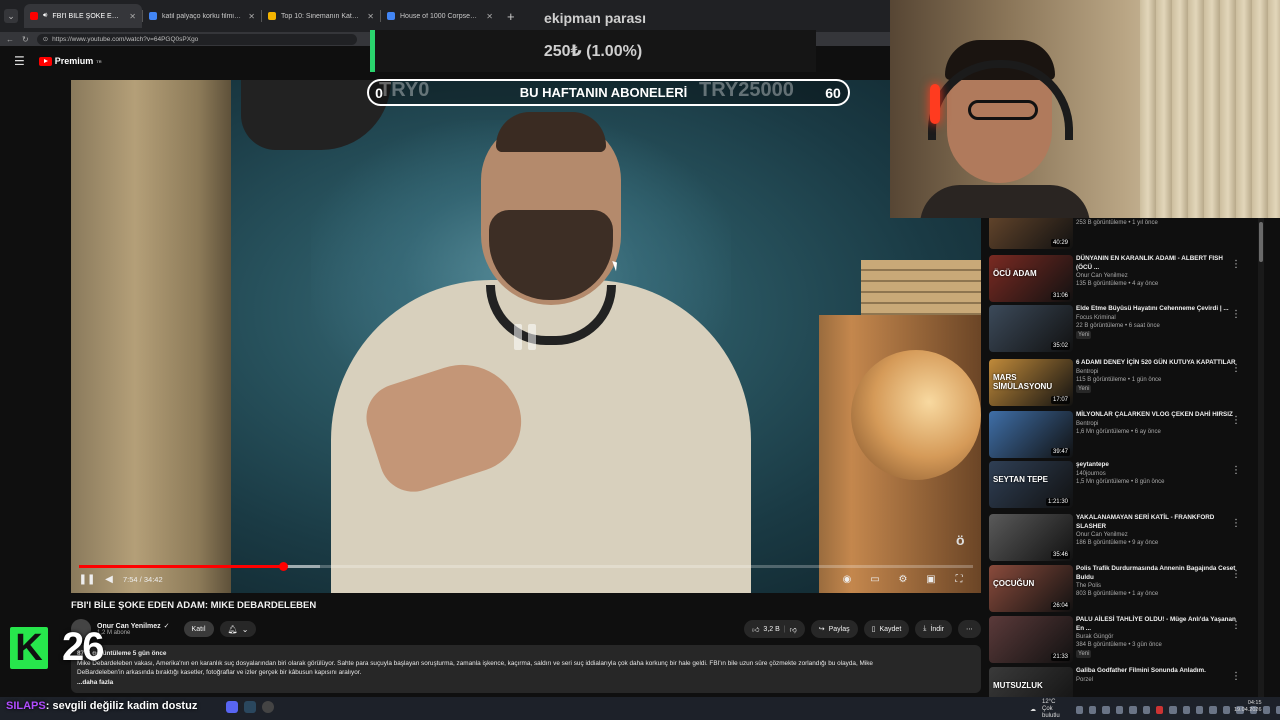 This screenshot has width=1280, height=720. I want to click on video-thumbnail: 21:33, so click(1031, 639).